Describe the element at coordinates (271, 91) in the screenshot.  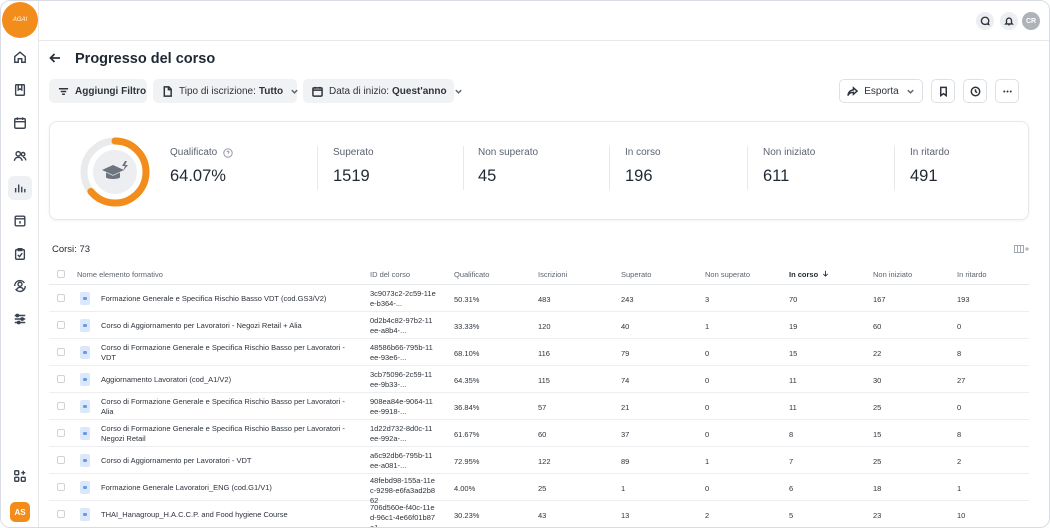
I see `enrollment-type-value: Tutto` at that location.